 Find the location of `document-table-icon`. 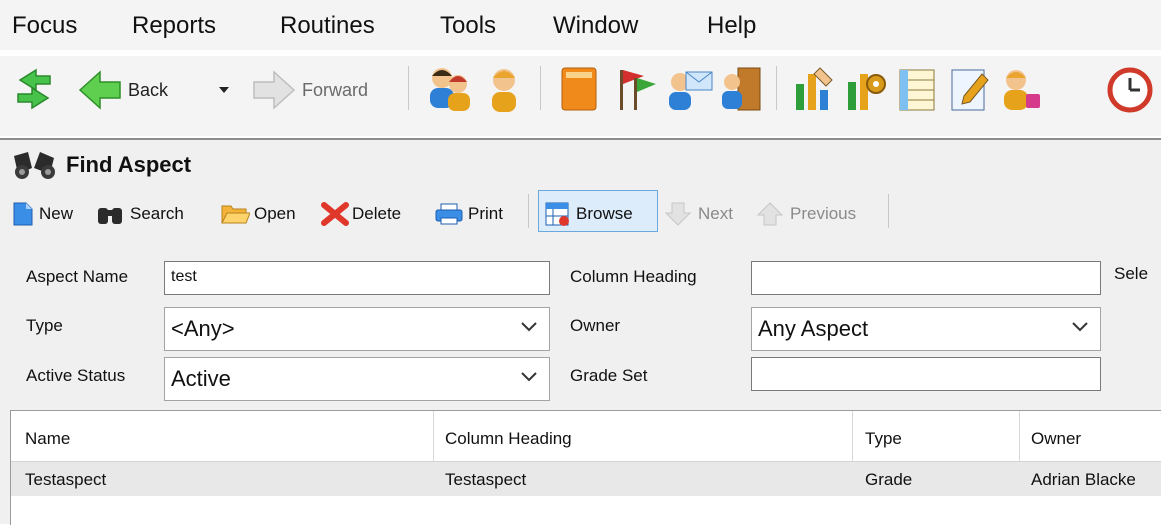

document-table-icon is located at coordinates (917, 89).